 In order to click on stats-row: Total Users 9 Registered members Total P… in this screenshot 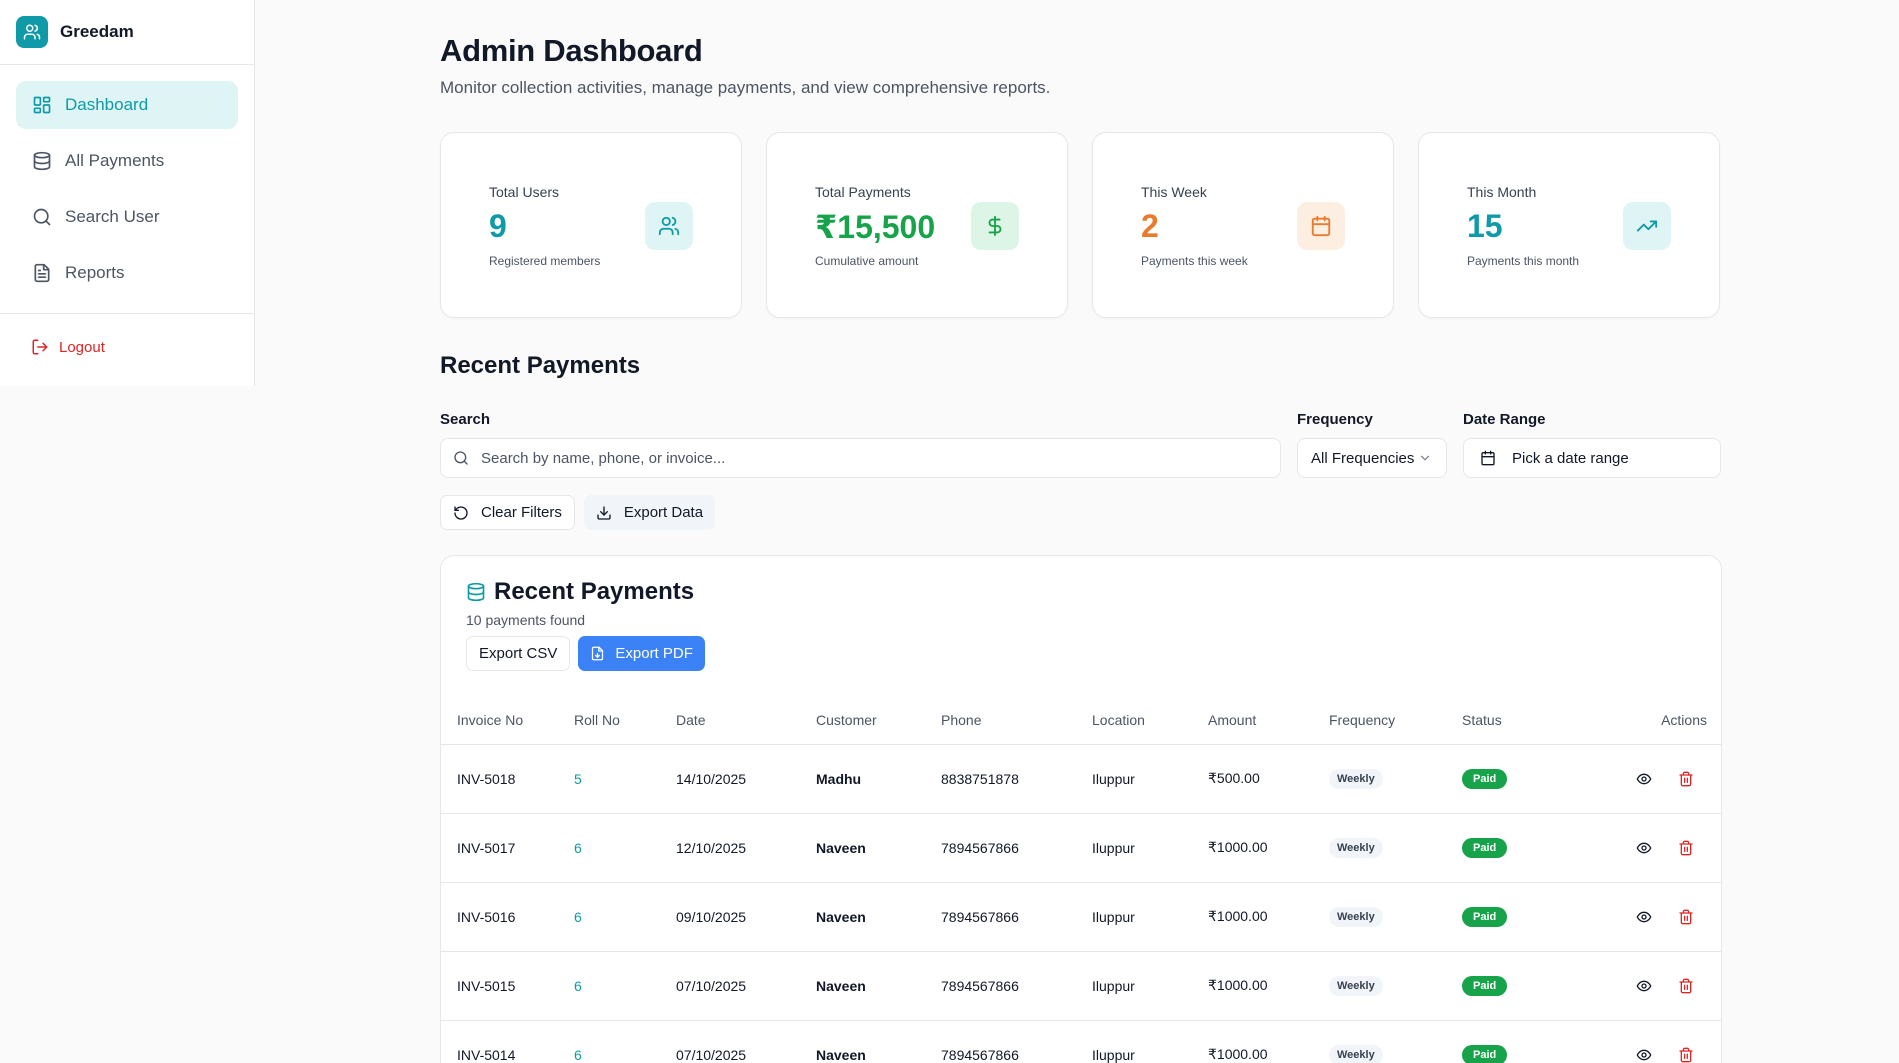, I will do `click(1080, 225)`.